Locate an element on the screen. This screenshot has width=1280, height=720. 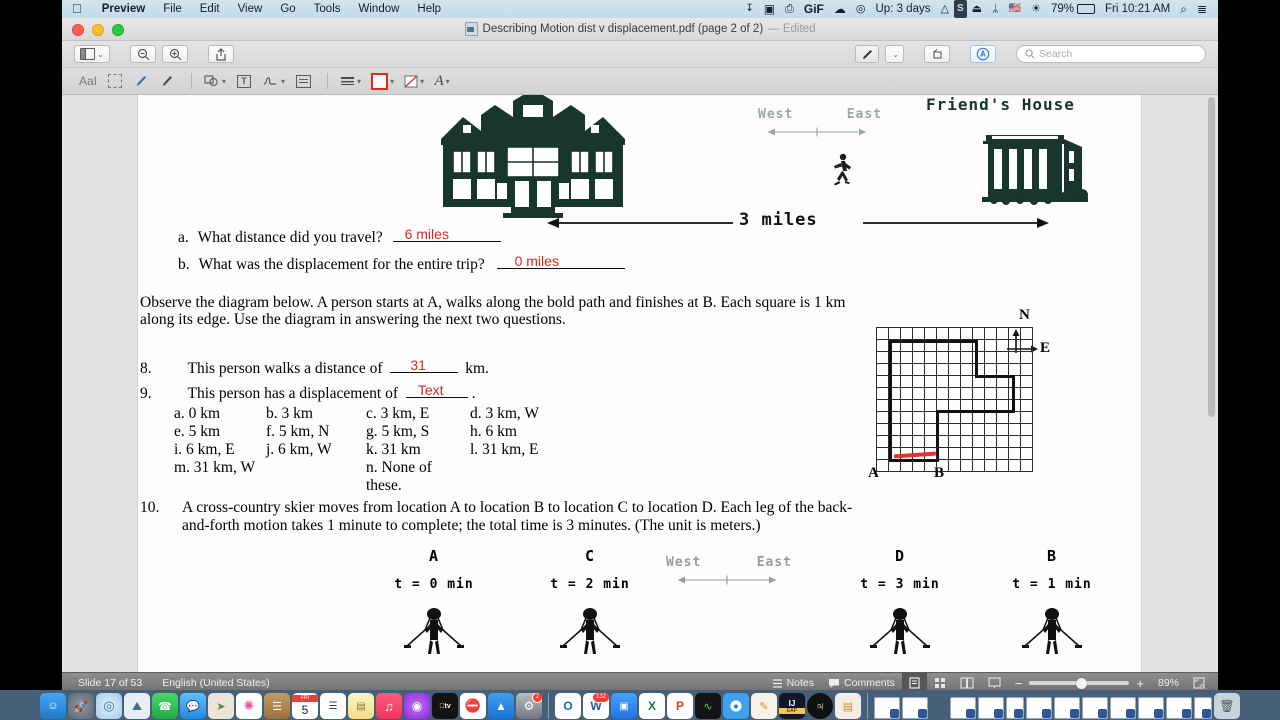
dock-item-preview: ⛰ is located at coordinates (137, 706).